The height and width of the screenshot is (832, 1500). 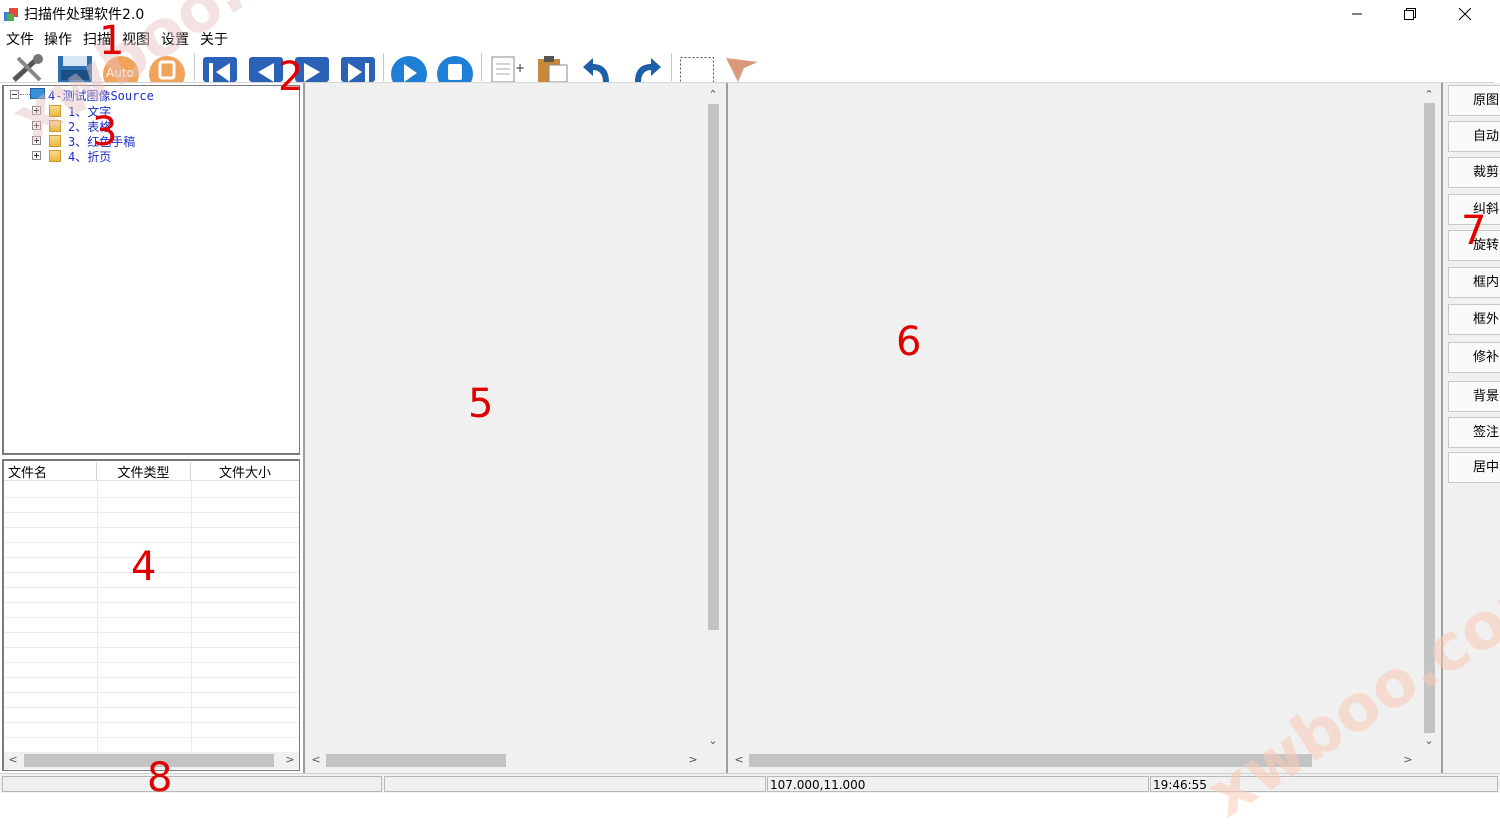 I want to click on annotation-label-7: 7, so click(x=1474, y=231).